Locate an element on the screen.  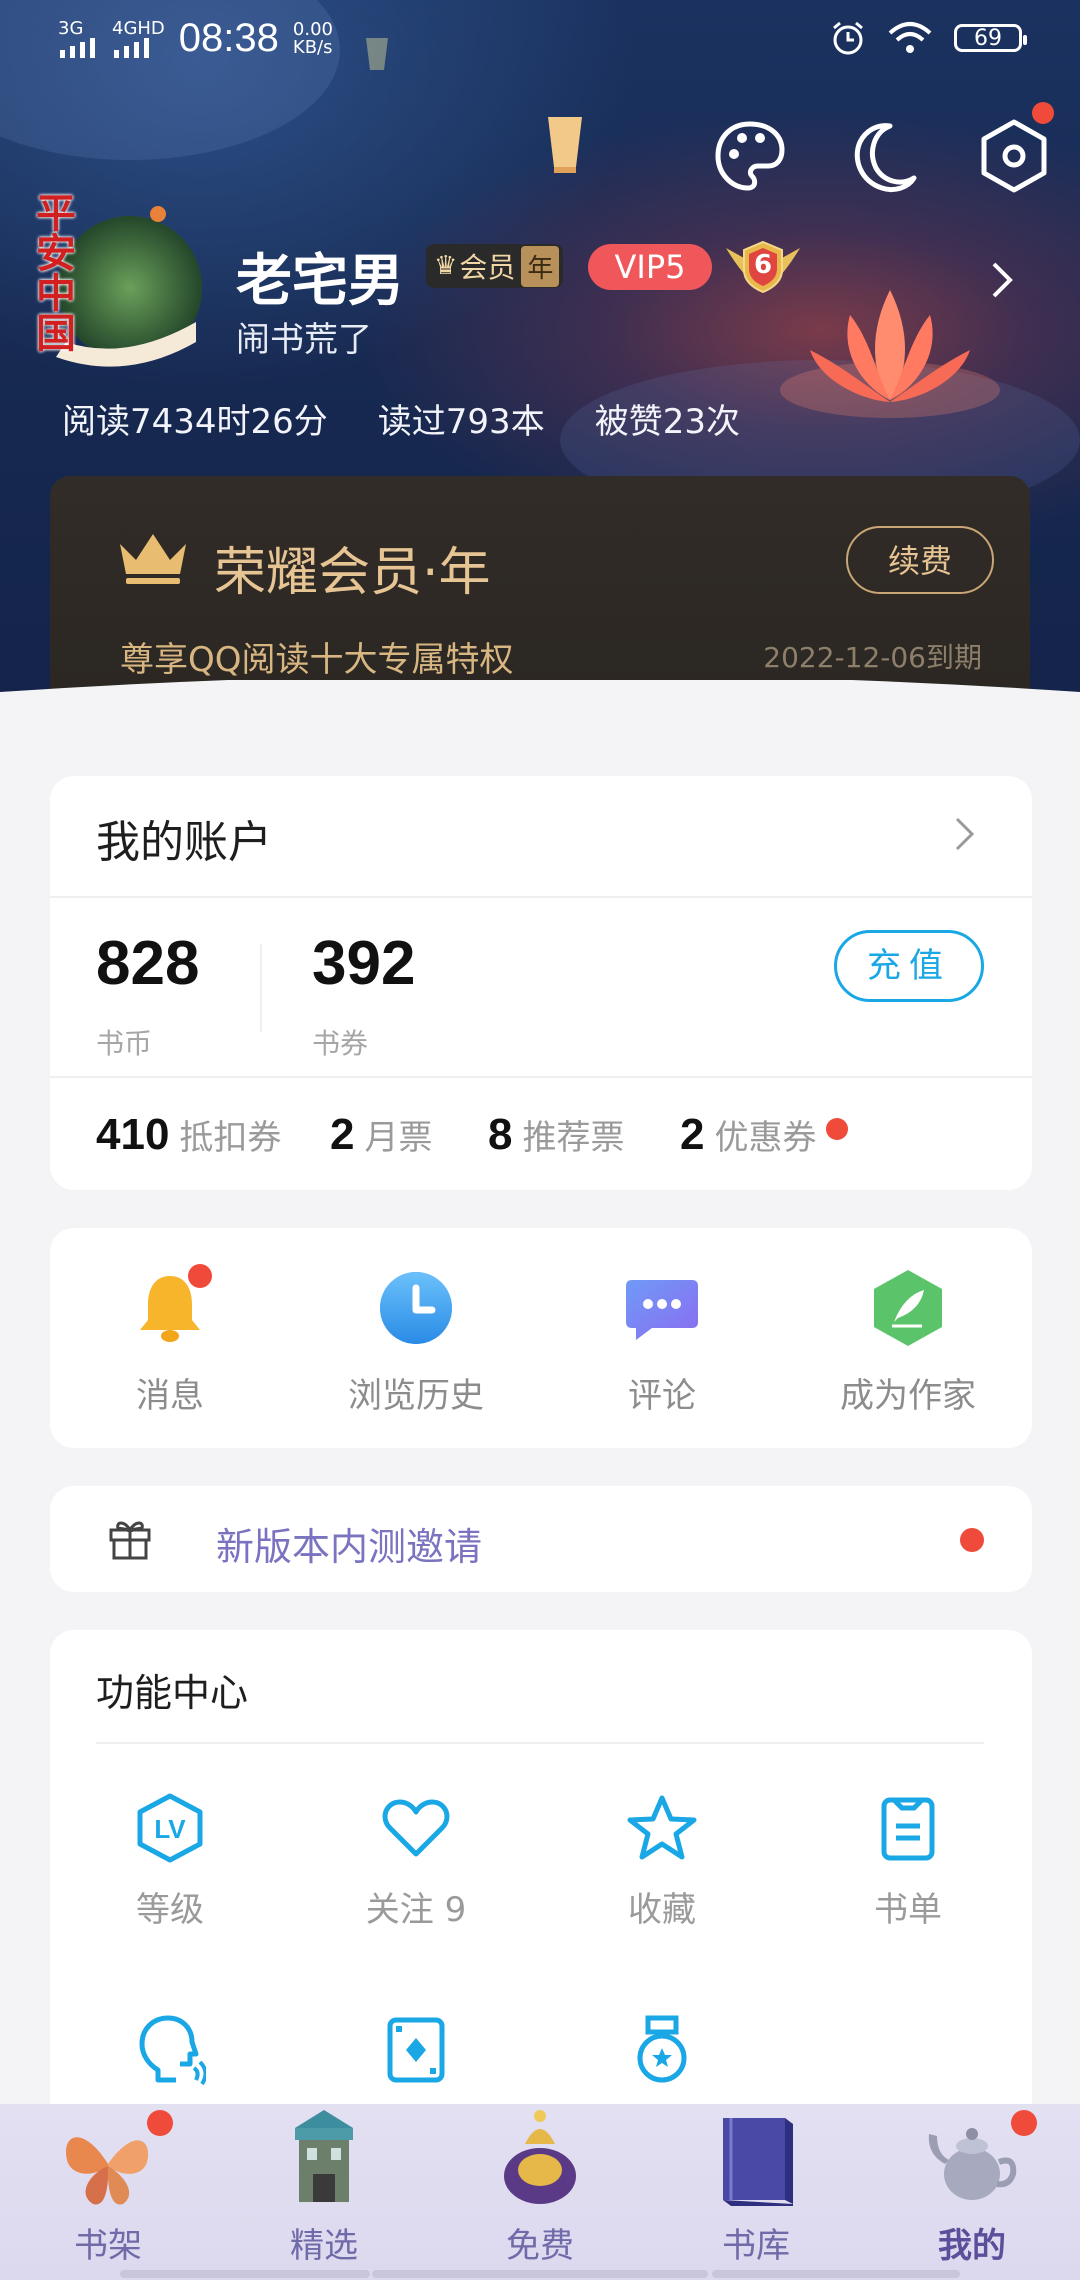
level-number: 6 is located at coordinates (763, 265).